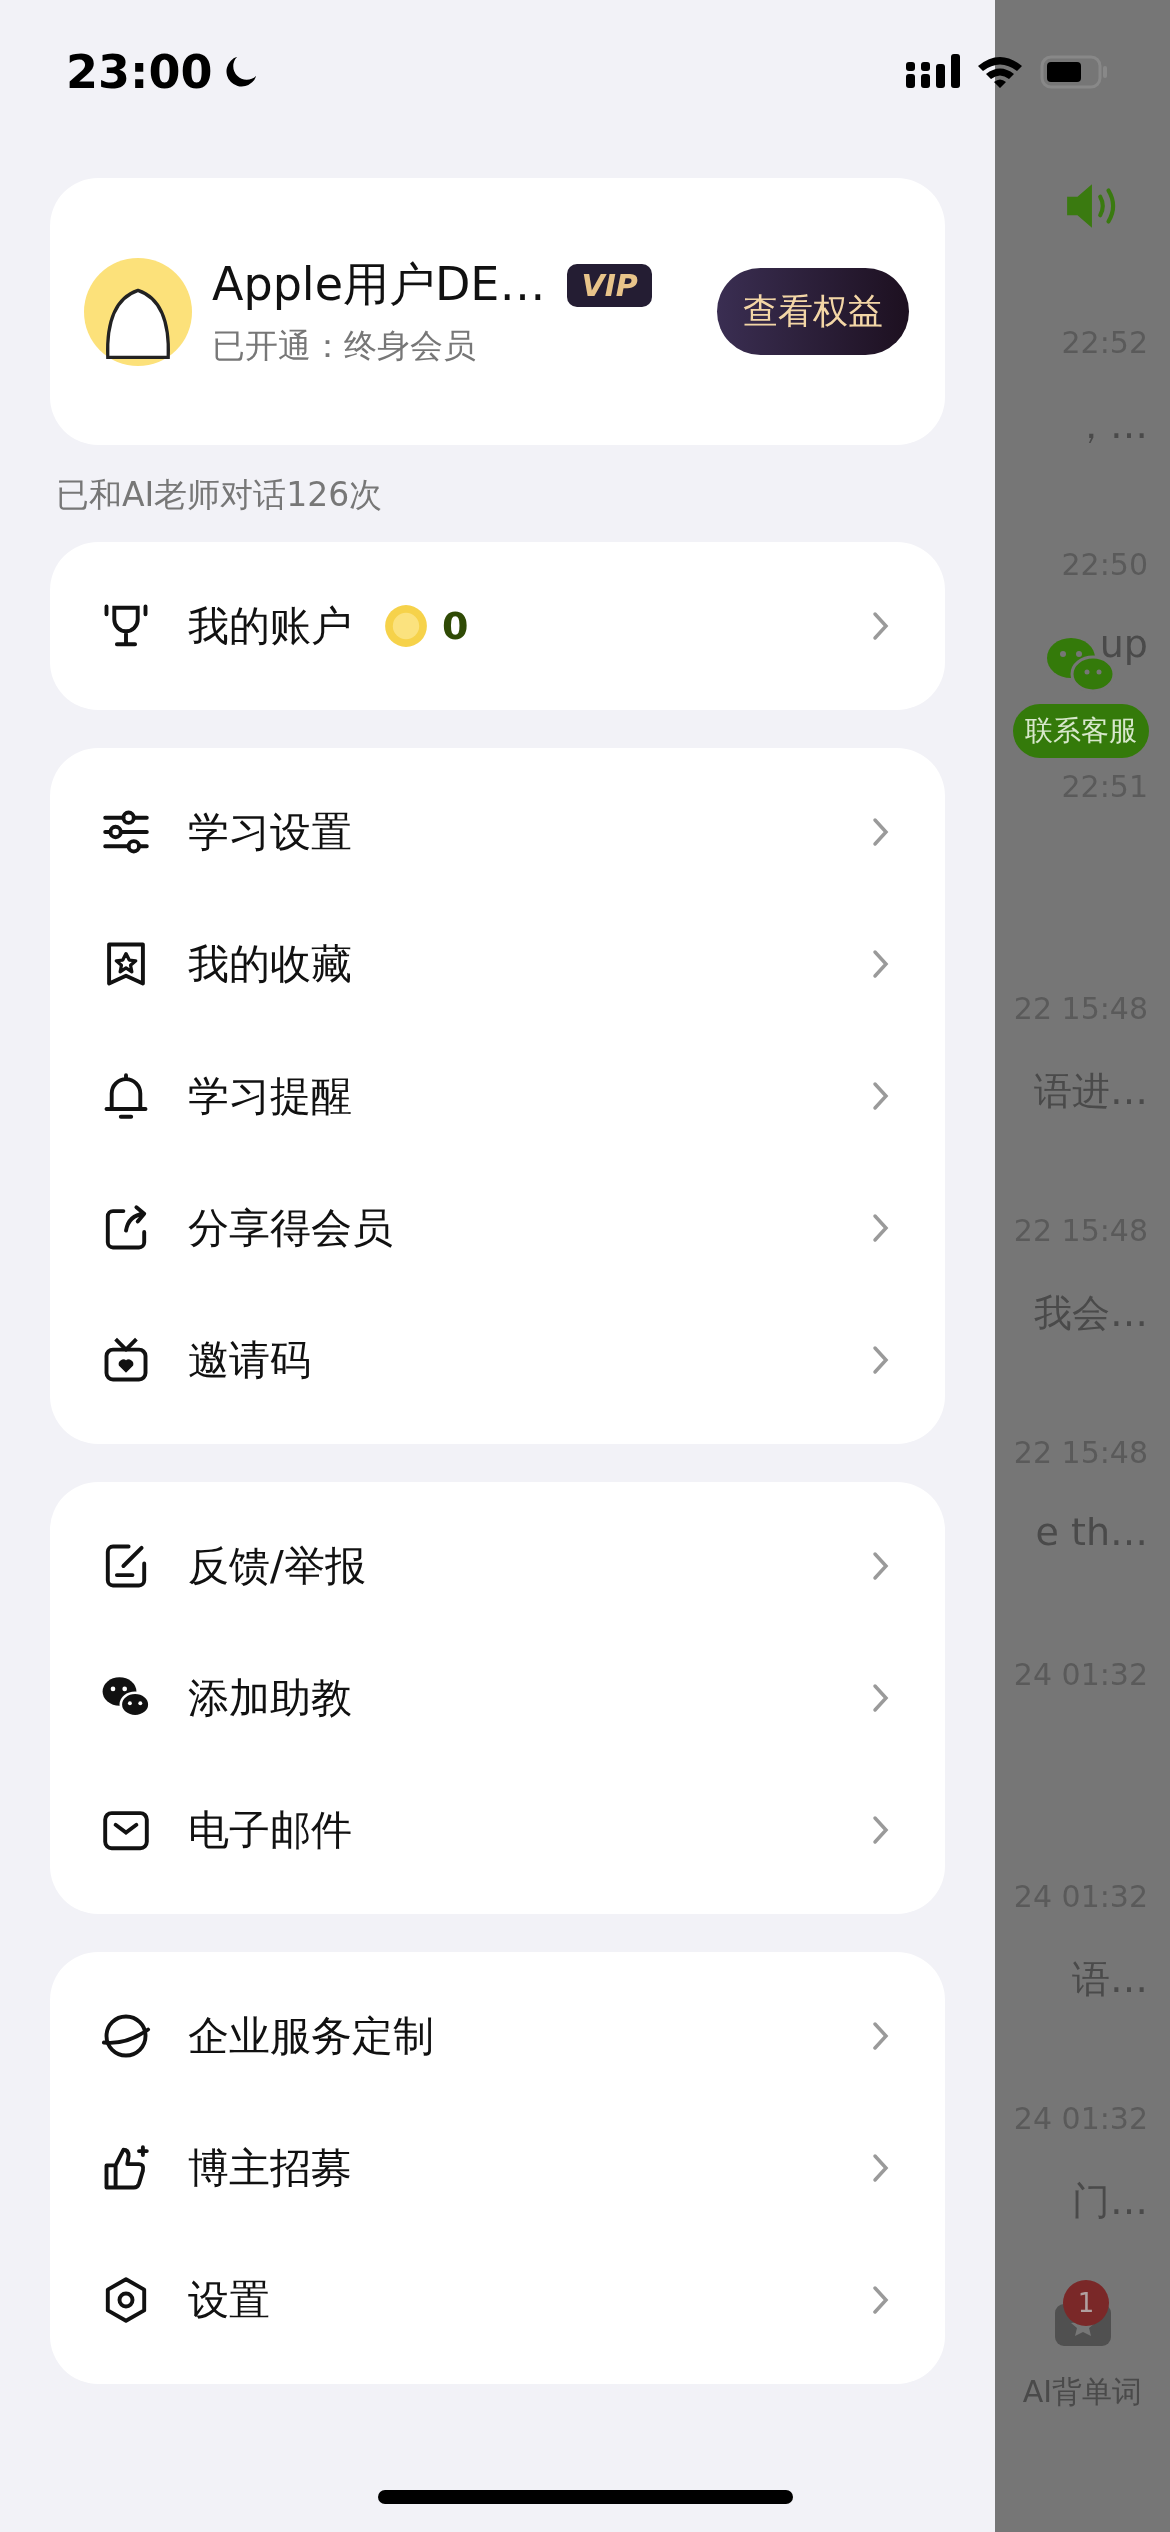 Image resolution: width=1170 pixels, height=2532 pixels. What do you see at coordinates (497, 626) in the screenshot?
I see `account-row: 我的账户 0` at bounding box center [497, 626].